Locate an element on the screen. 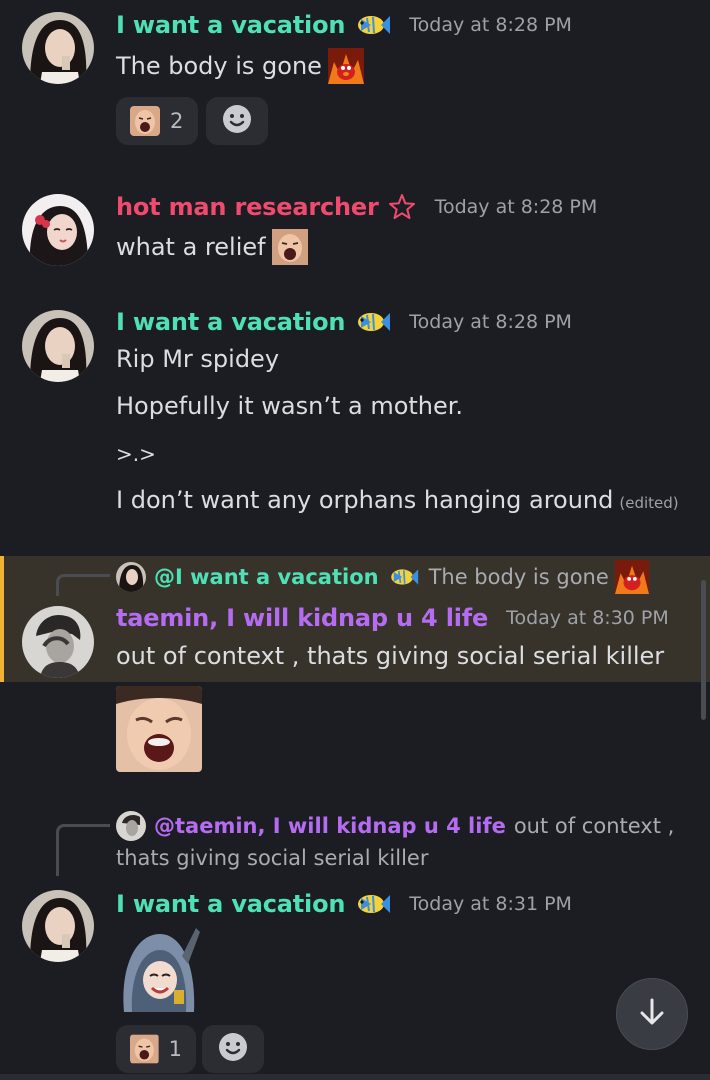 The width and height of the screenshot is (710, 1080). timestamp: Today at 8:30 PM is located at coordinates (587, 618).